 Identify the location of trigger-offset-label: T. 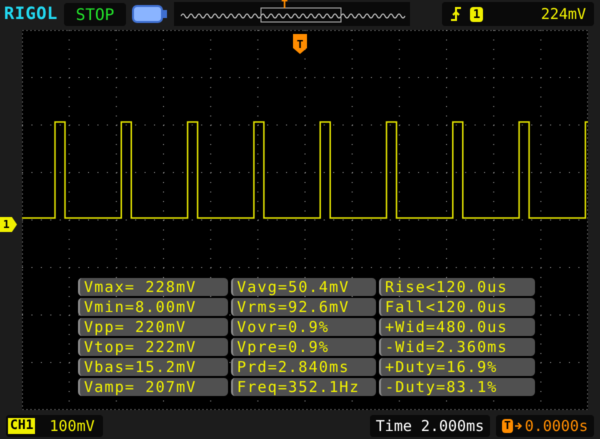
(507, 425).